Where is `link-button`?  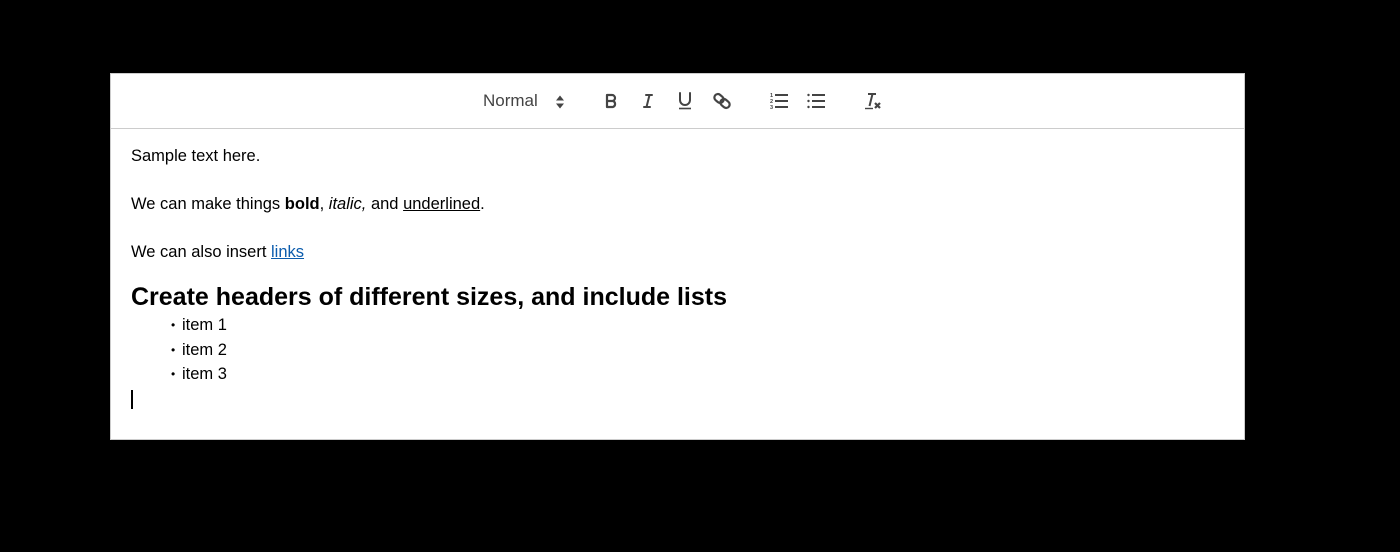 link-button is located at coordinates (722, 101).